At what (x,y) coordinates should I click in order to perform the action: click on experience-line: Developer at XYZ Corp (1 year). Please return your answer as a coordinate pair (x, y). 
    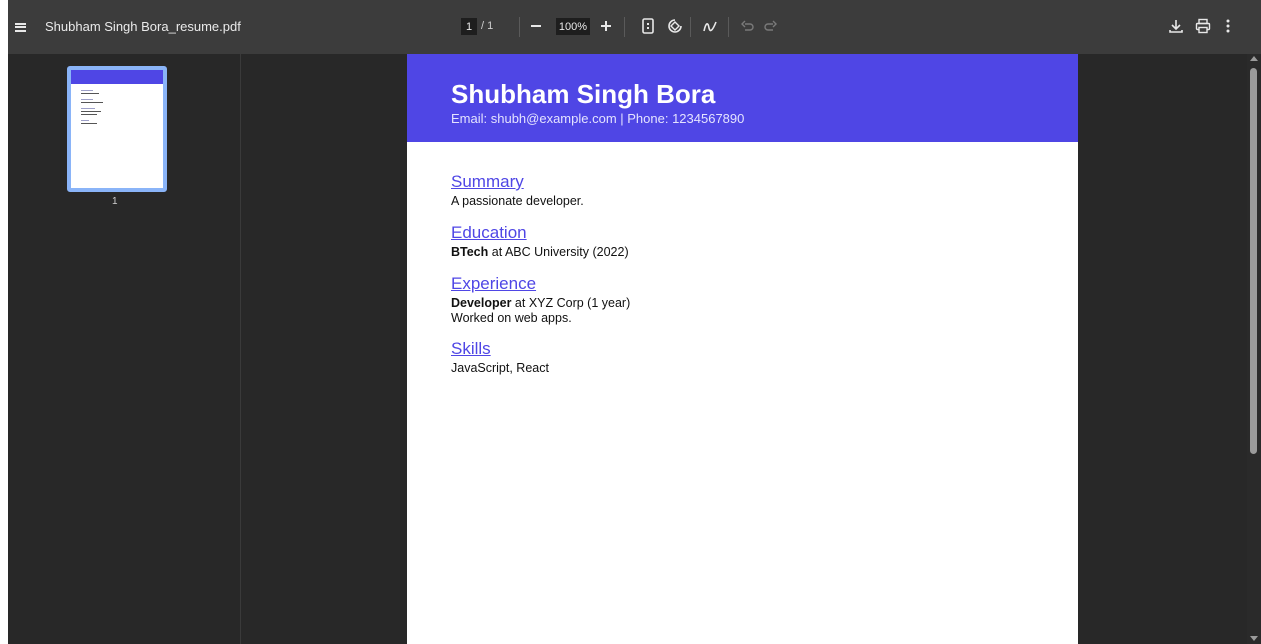
    Looking at the image, I should click on (540, 303).